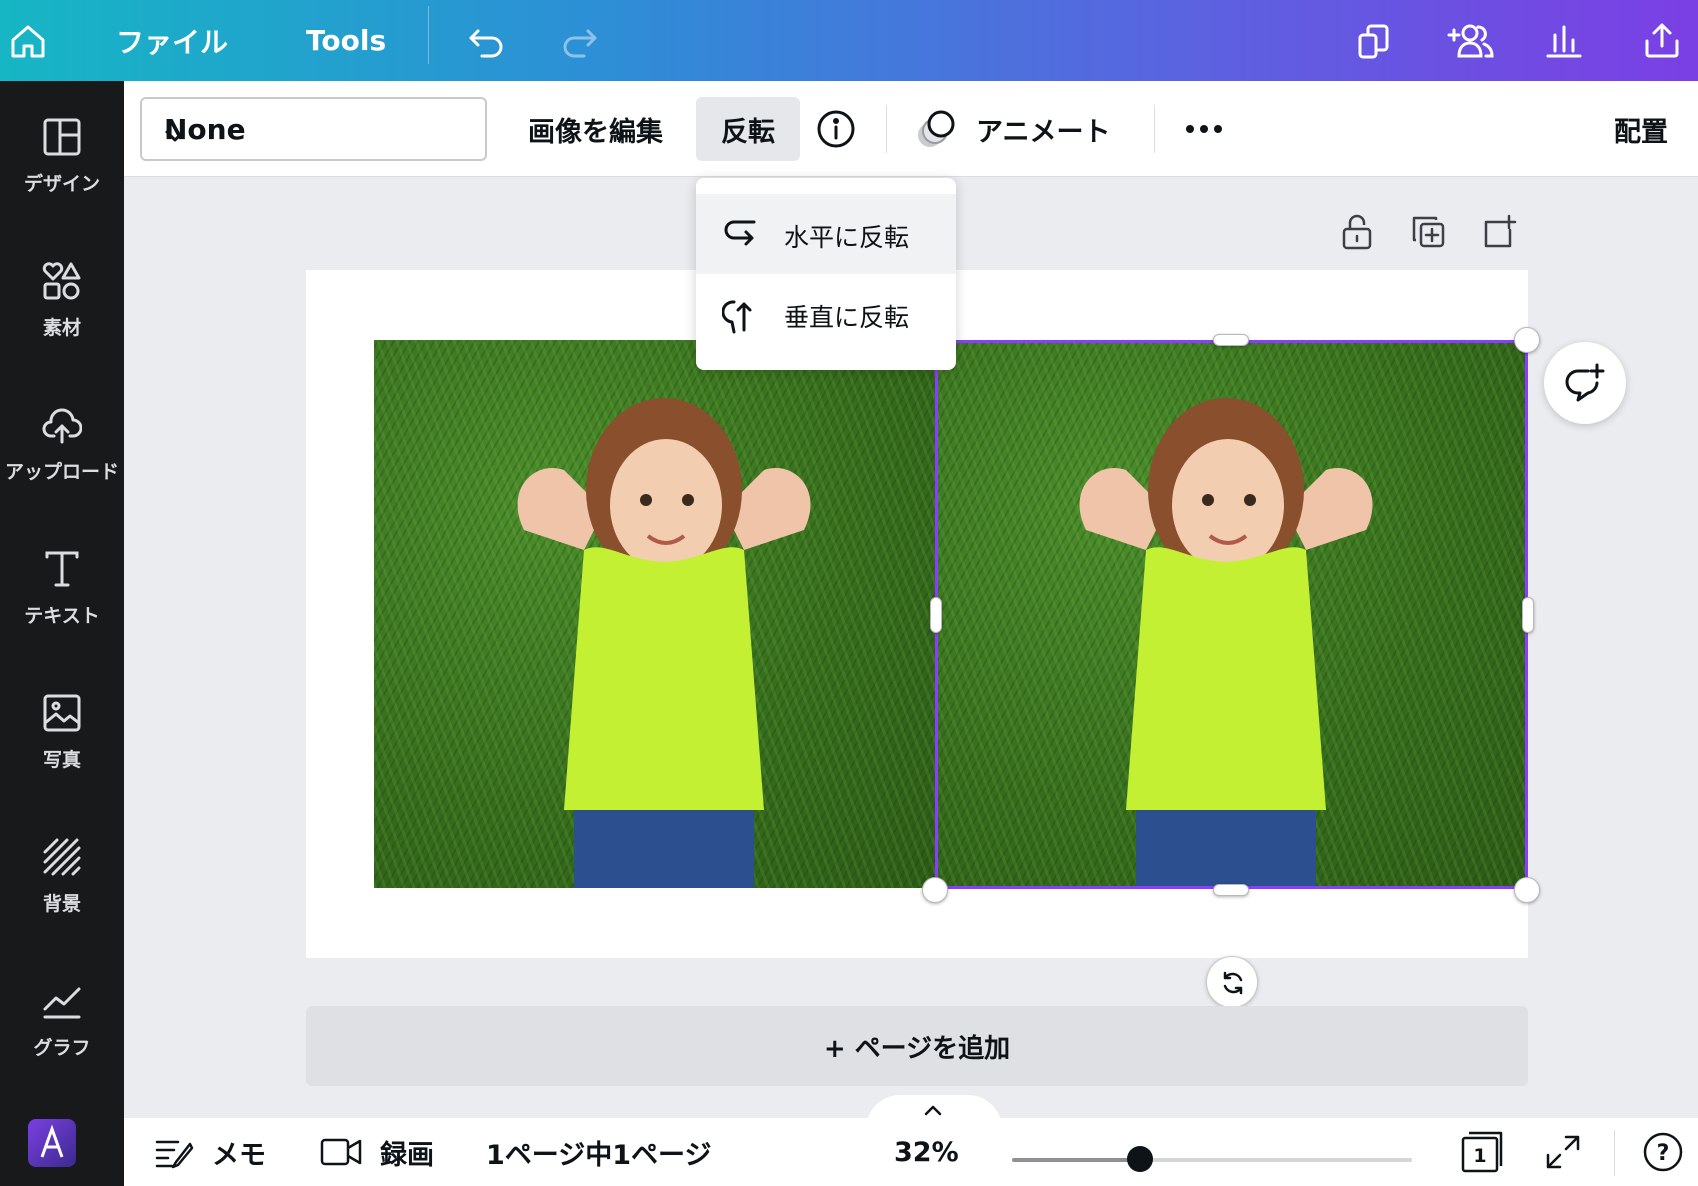 The image size is (1698, 1186). What do you see at coordinates (1662, 40) in the screenshot?
I see `upload-share-icon` at bounding box center [1662, 40].